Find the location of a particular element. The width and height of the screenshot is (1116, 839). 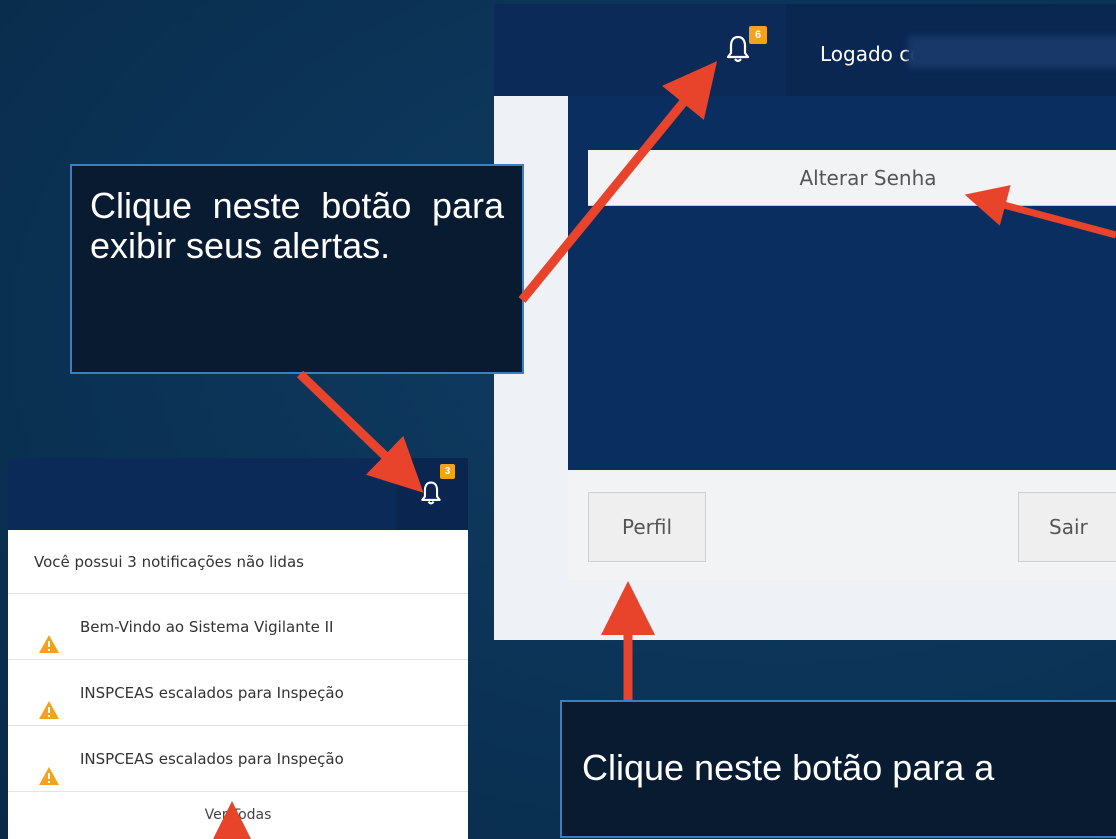

profile-button: Perfil is located at coordinates (647, 527).